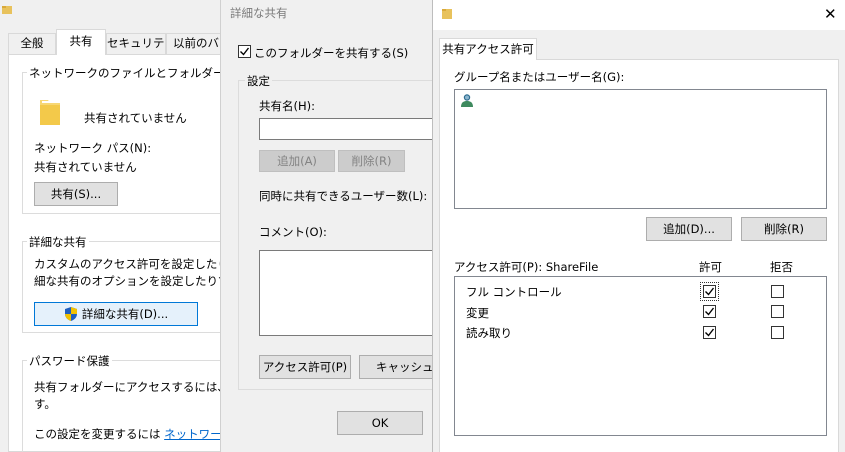 The width and height of the screenshot is (845, 452). I want to click on allow-read-checkbox, so click(709, 332).